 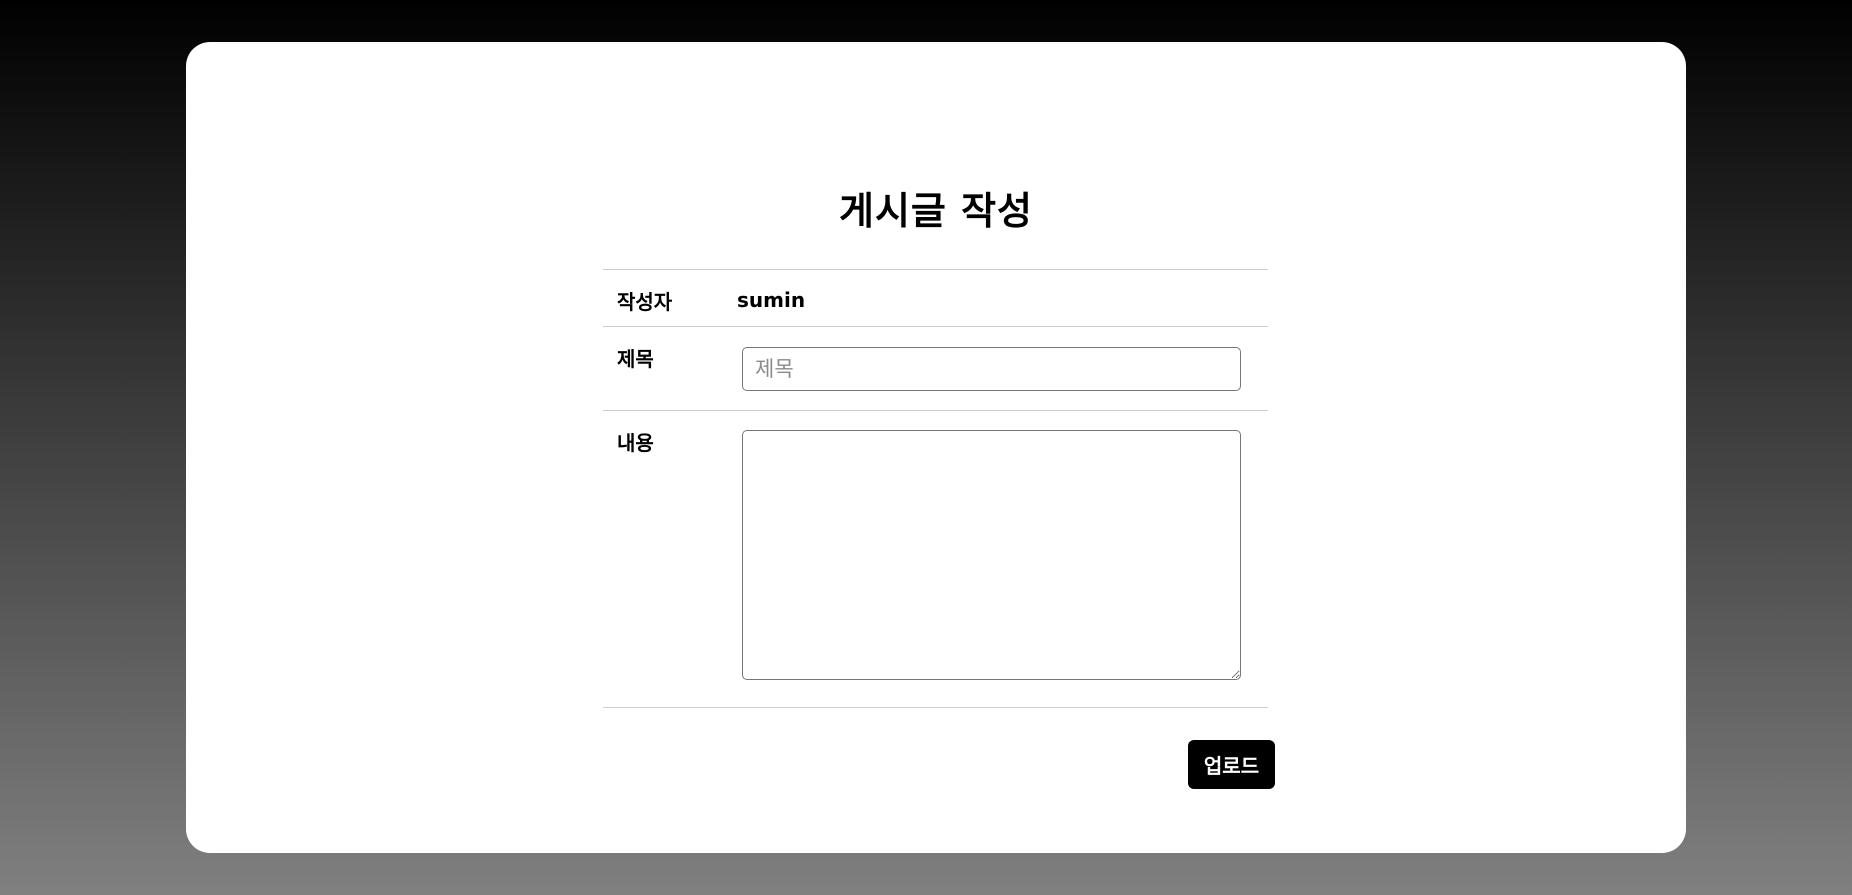 I want to click on content-row: 내용, so click(x=935, y=559).